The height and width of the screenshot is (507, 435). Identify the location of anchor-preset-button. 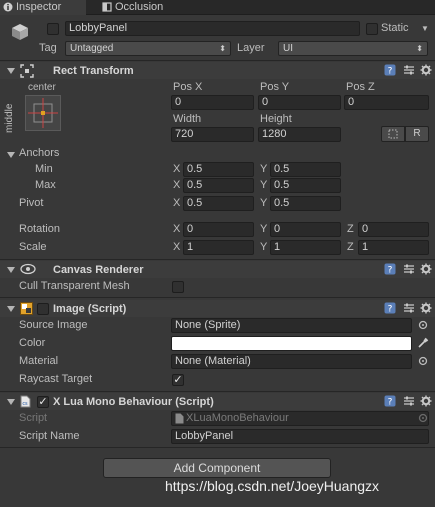
(43, 113).